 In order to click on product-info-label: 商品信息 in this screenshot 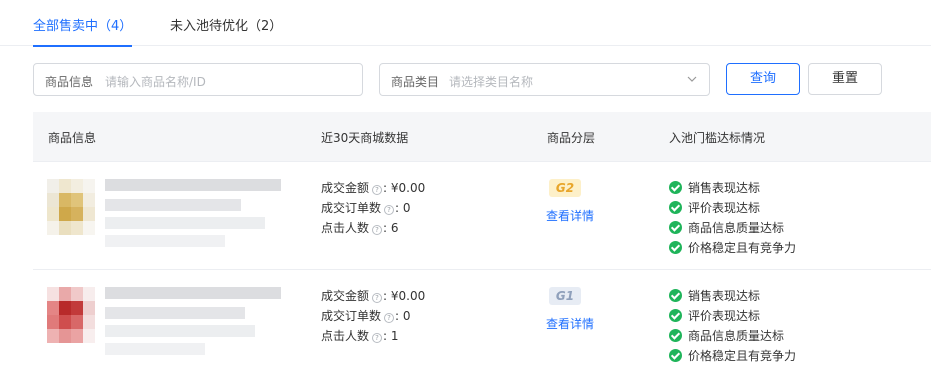, I will do `click(69, 82)`.